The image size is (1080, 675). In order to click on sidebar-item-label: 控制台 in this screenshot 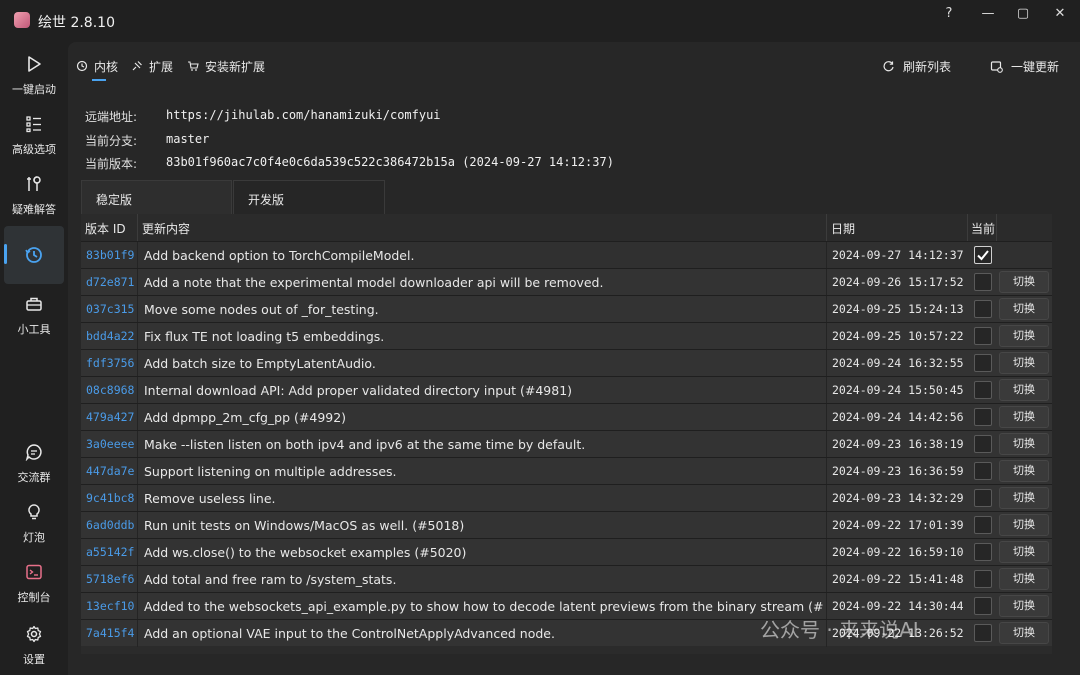, I will do `click(34, 597)`.